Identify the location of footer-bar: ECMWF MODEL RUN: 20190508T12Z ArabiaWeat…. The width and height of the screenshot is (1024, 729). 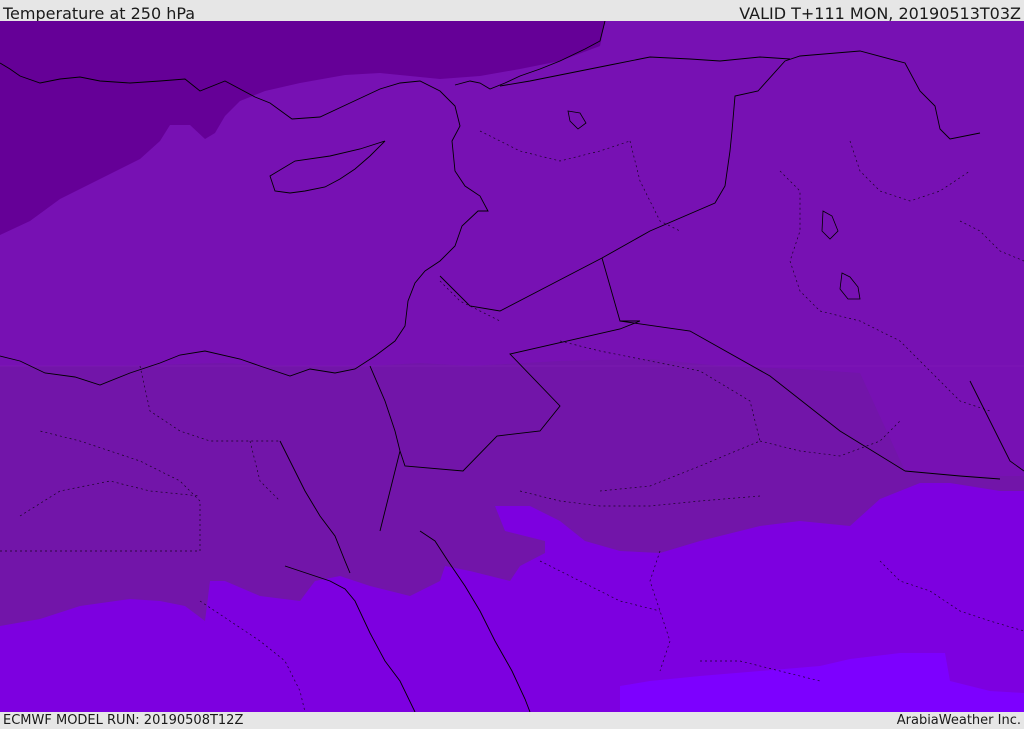
(512, 720).